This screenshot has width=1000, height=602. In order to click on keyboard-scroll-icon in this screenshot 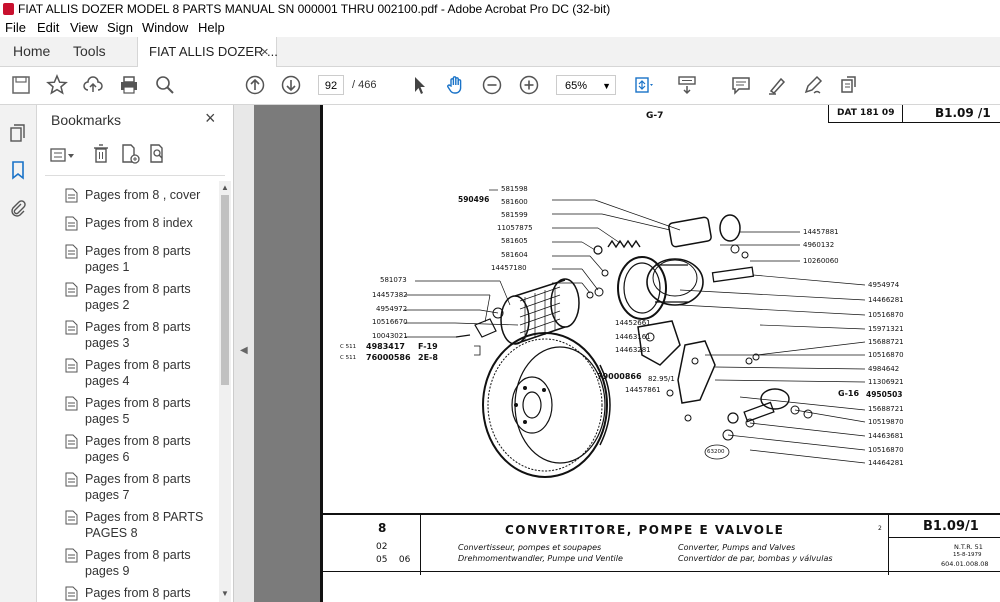, I will do `click(687, 85)`.